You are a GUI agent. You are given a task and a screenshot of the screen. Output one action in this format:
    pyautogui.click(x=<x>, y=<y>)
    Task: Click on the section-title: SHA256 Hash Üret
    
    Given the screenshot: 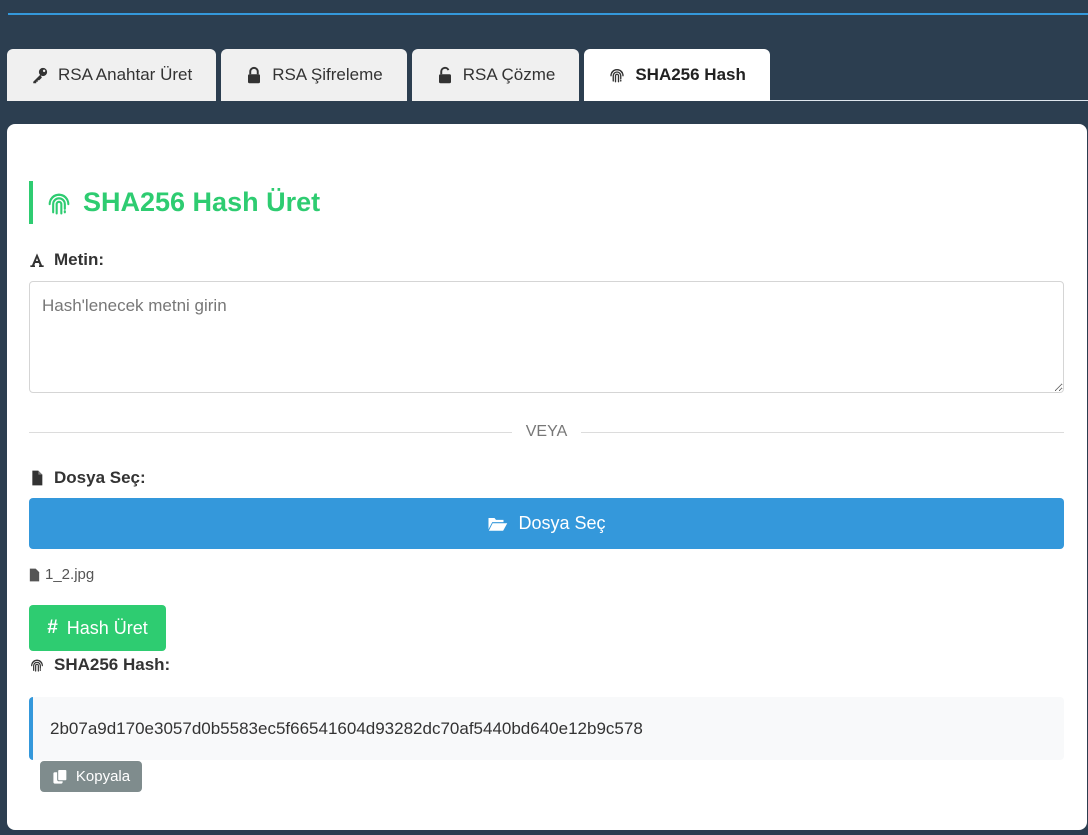 What is the action you would take?
    pyautogui.click(x=174, y=202)
    